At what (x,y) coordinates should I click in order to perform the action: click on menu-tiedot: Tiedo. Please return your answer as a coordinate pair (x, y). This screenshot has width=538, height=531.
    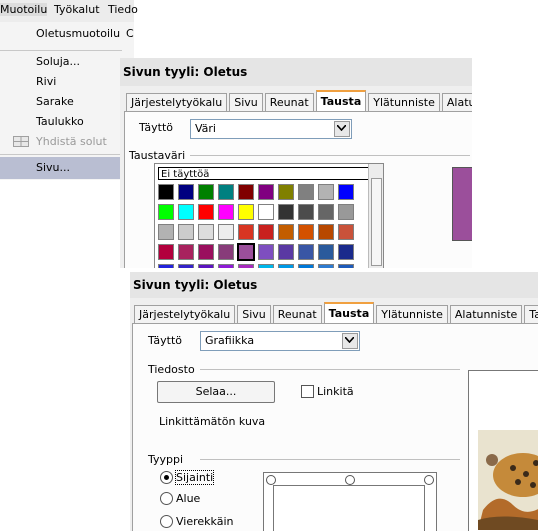
    Looking at the image, I should click on (123, 9).